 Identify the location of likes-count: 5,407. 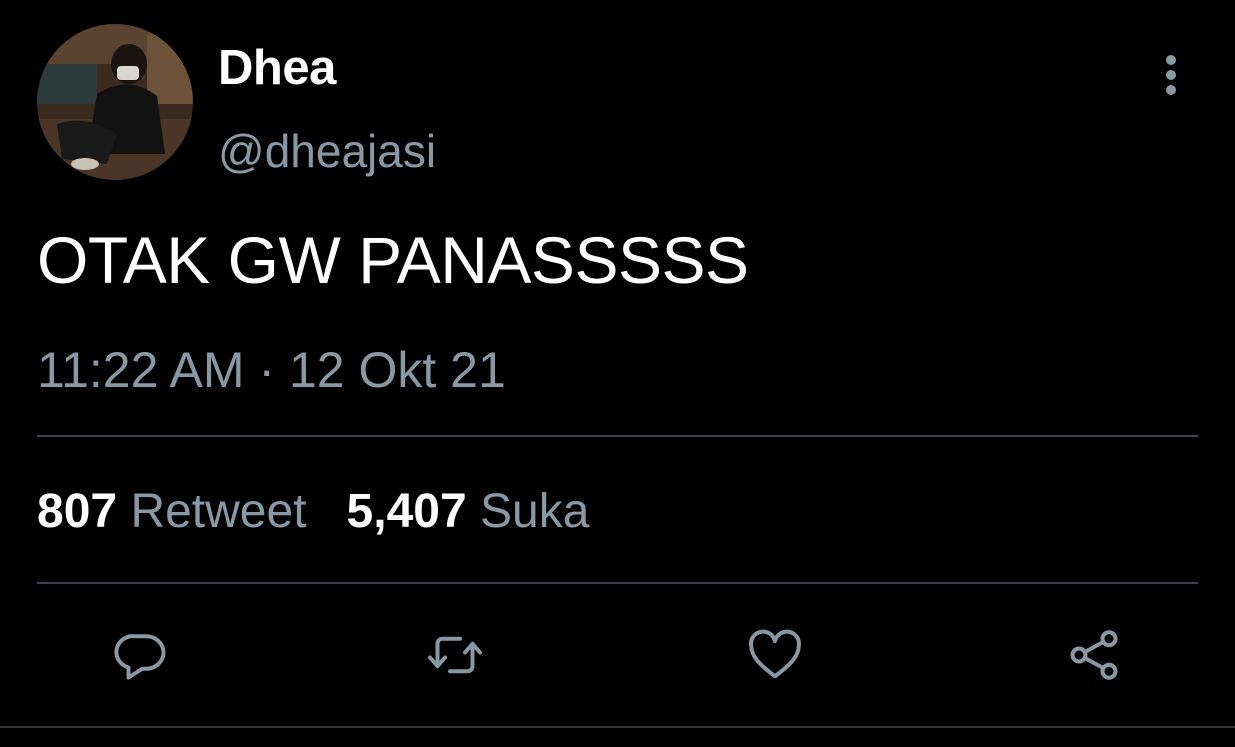
(406, 511).